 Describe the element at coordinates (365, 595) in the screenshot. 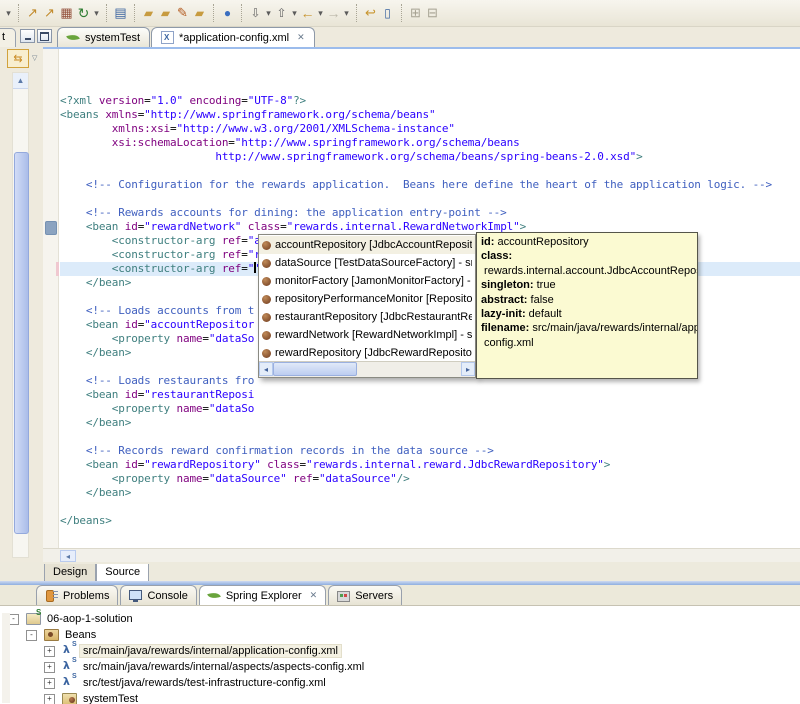

I see `view-tab-servers: Servers` at that location.